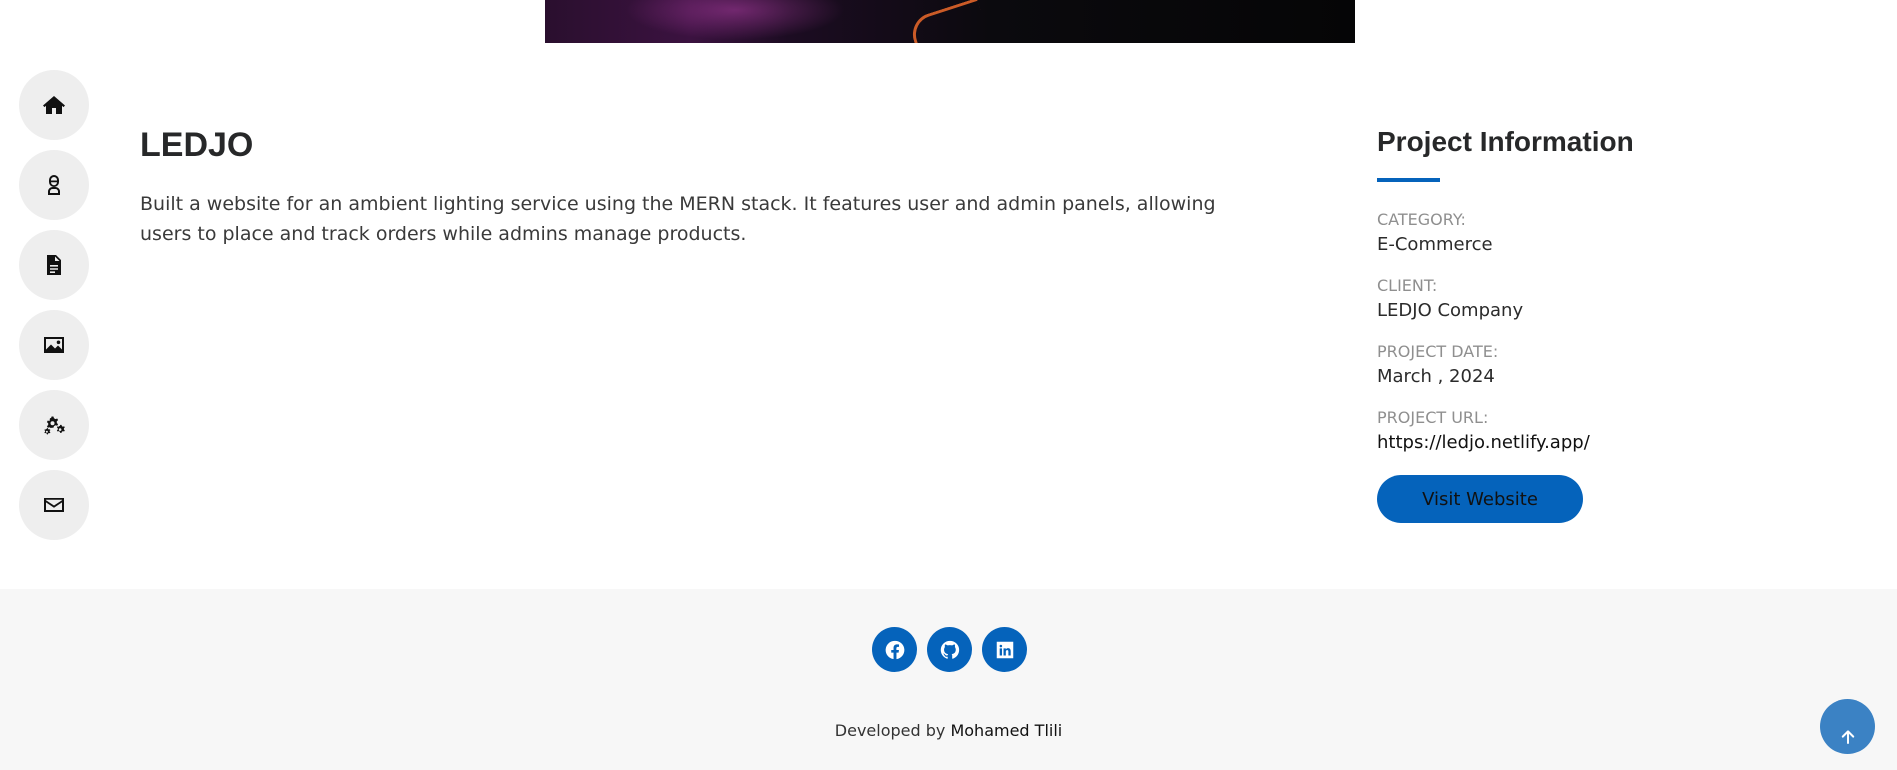 This screenshot has width=1897, height=770. I want to click on footer-credit: Developed by Mohamed Tlili, so click(948, 730).